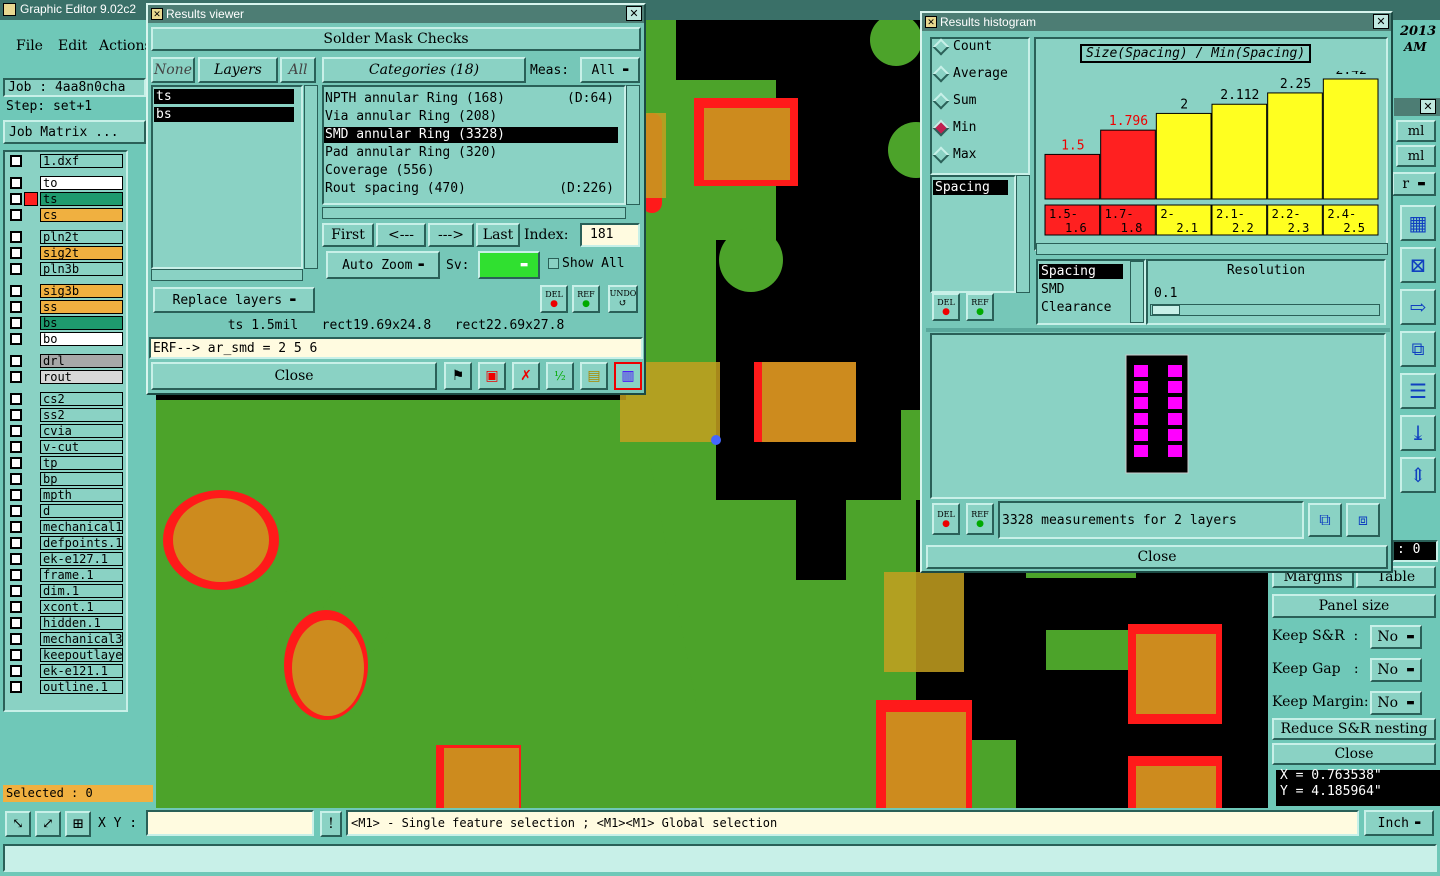  What do you see at coordinates (498, 235) in the screenshot?
I see `last-button: Last` at bounding box center [498, 235].